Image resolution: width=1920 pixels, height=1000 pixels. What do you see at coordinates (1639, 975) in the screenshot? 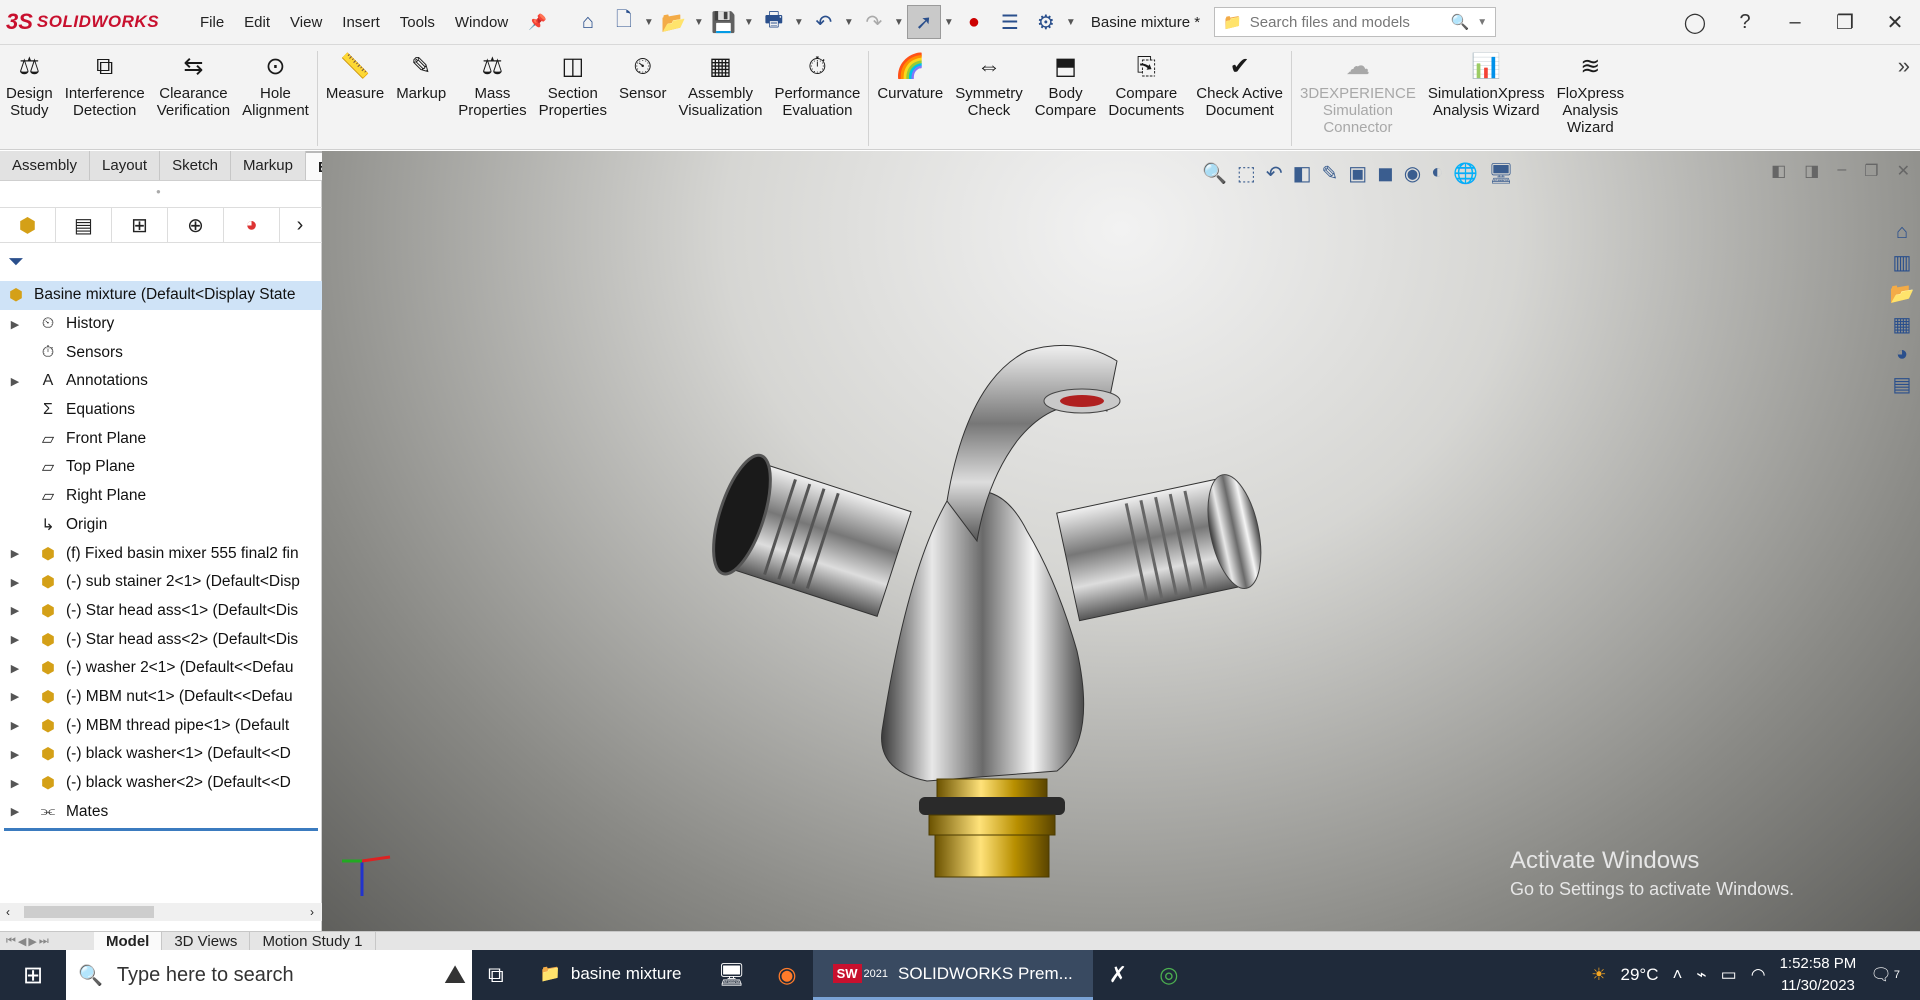
I see `temperature: 29°C` at bounding box center [1639, 975].